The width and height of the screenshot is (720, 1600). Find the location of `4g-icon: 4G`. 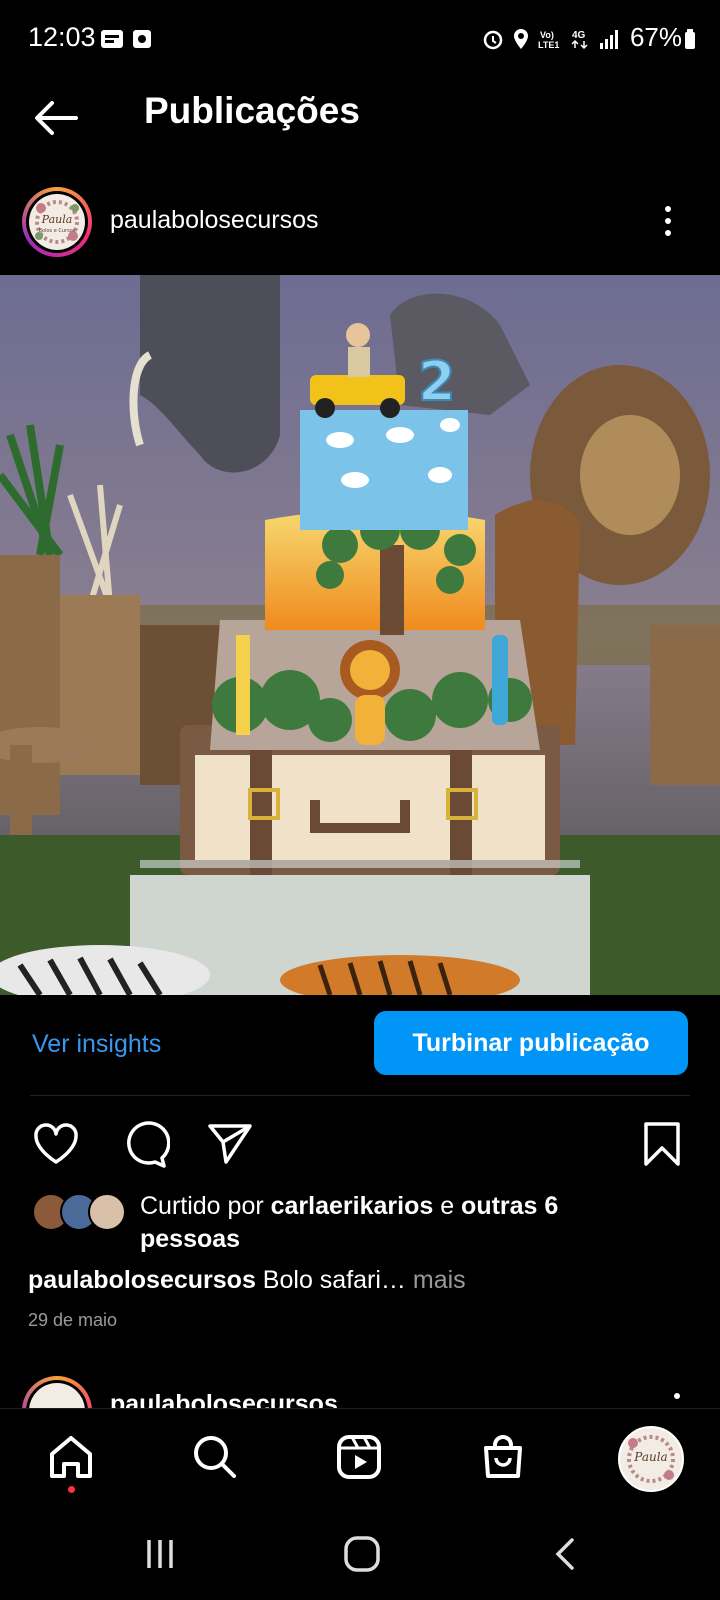

4g-icon: 4G is located at coordinates (579, 40).